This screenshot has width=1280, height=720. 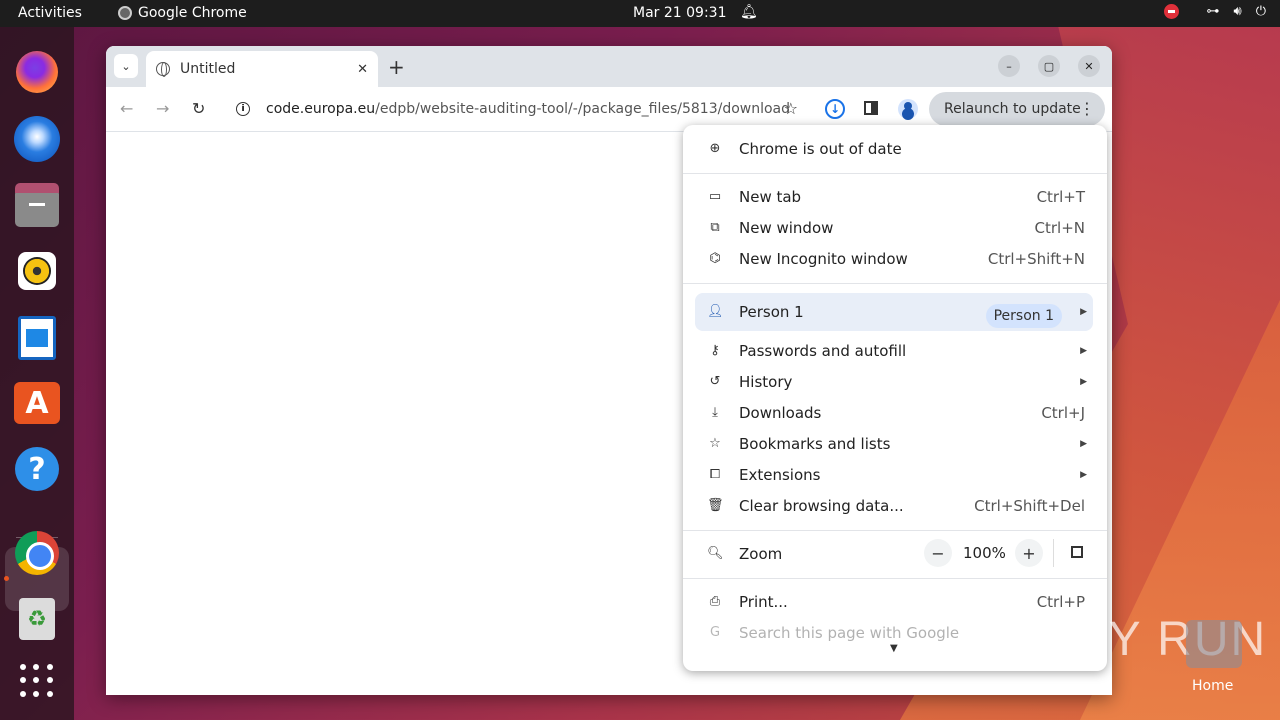 What do you see at coordinates (6, 578) in the screenshot?
I see `running-indicator` at bounding box center [6, 578].